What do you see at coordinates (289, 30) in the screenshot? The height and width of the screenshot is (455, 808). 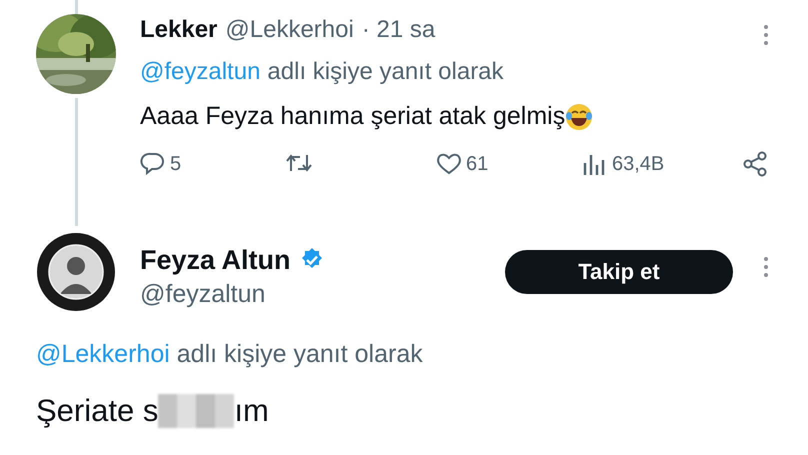 I see `user-handle: @Lekkerhoi` at bounding box center [289, 30].